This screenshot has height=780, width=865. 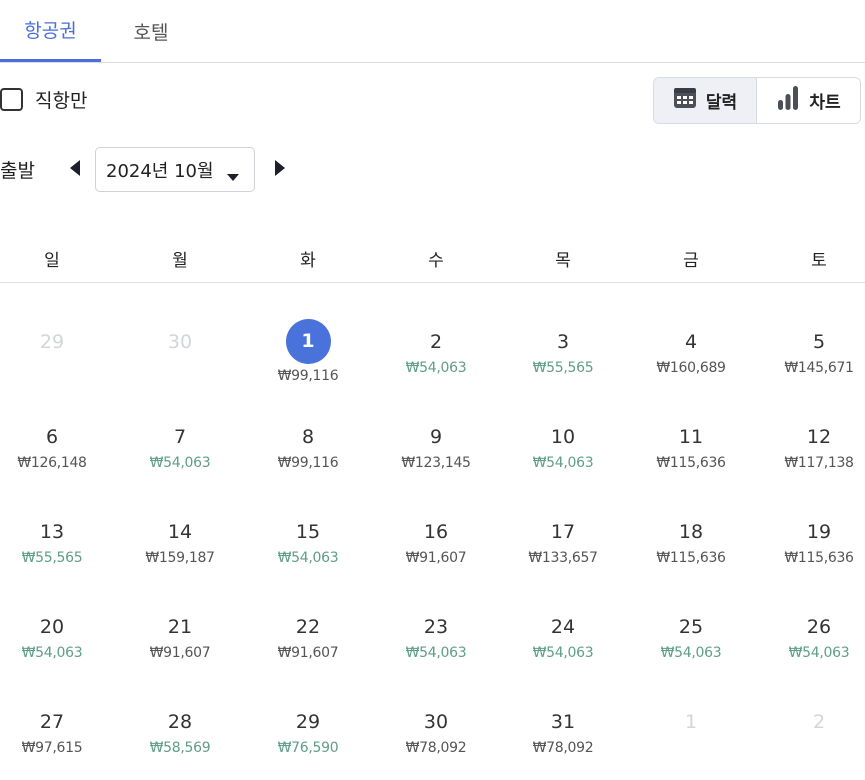 I want to click on day-price: ₩123,145, so click(x=436, y=463).